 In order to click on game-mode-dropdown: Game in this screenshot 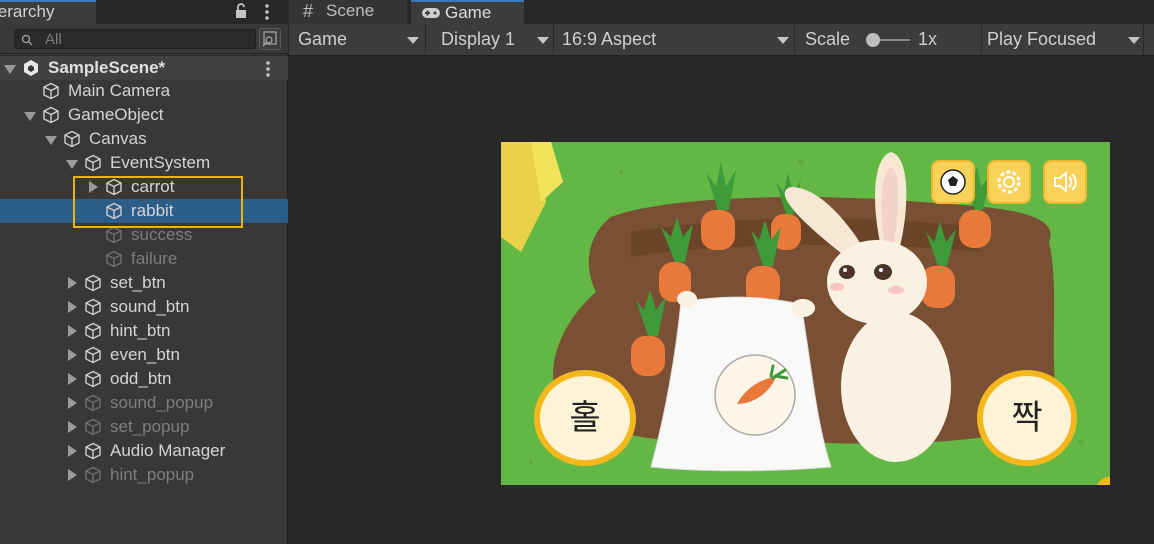, I will do `click(357, 40)`.